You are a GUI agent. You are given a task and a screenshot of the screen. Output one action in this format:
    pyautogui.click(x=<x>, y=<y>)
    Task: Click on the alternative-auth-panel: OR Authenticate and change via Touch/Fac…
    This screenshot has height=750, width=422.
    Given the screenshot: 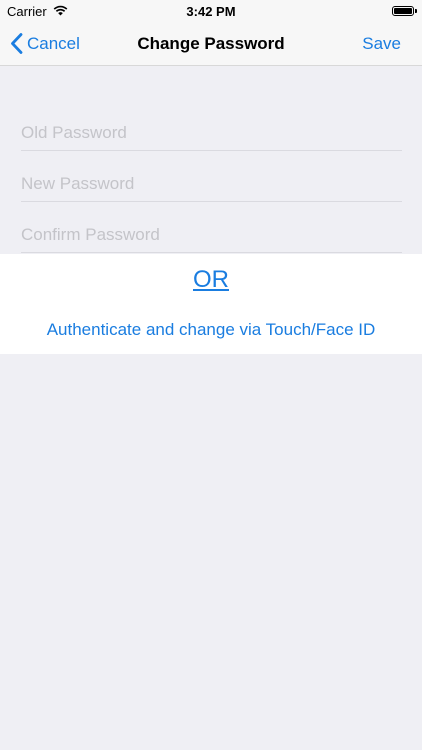 What is the action you would take?
    pyautogui.click(x=211, y=304)
    